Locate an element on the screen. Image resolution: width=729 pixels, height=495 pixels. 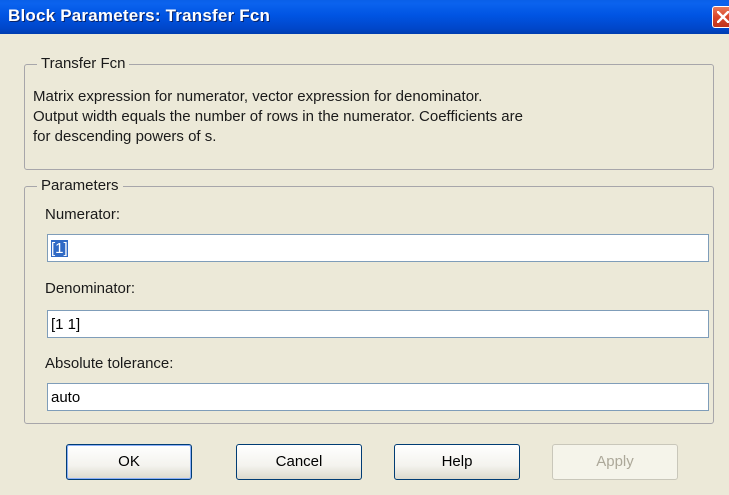
parameters-legend: Parameters is located at coordinates (80, 185).